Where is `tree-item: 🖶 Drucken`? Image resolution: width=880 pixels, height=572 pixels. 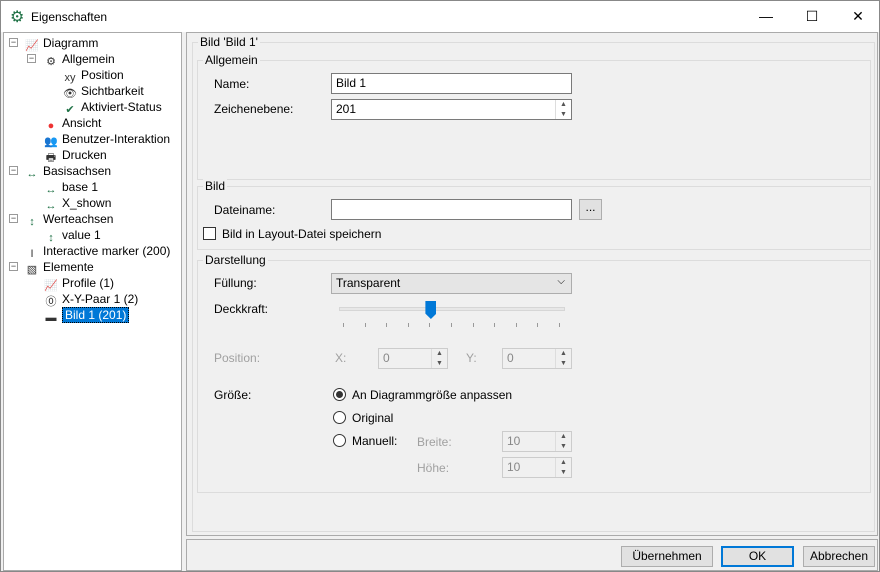 tree-item: 🖶 Drucken is located at coordinates (75, 155).